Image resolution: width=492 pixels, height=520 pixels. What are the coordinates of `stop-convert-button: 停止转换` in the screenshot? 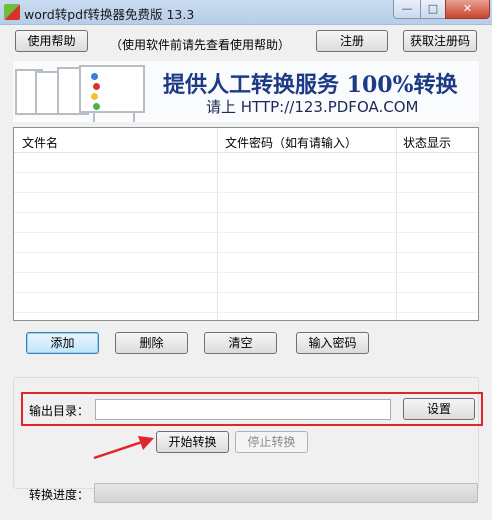 It's located at (271, 442).